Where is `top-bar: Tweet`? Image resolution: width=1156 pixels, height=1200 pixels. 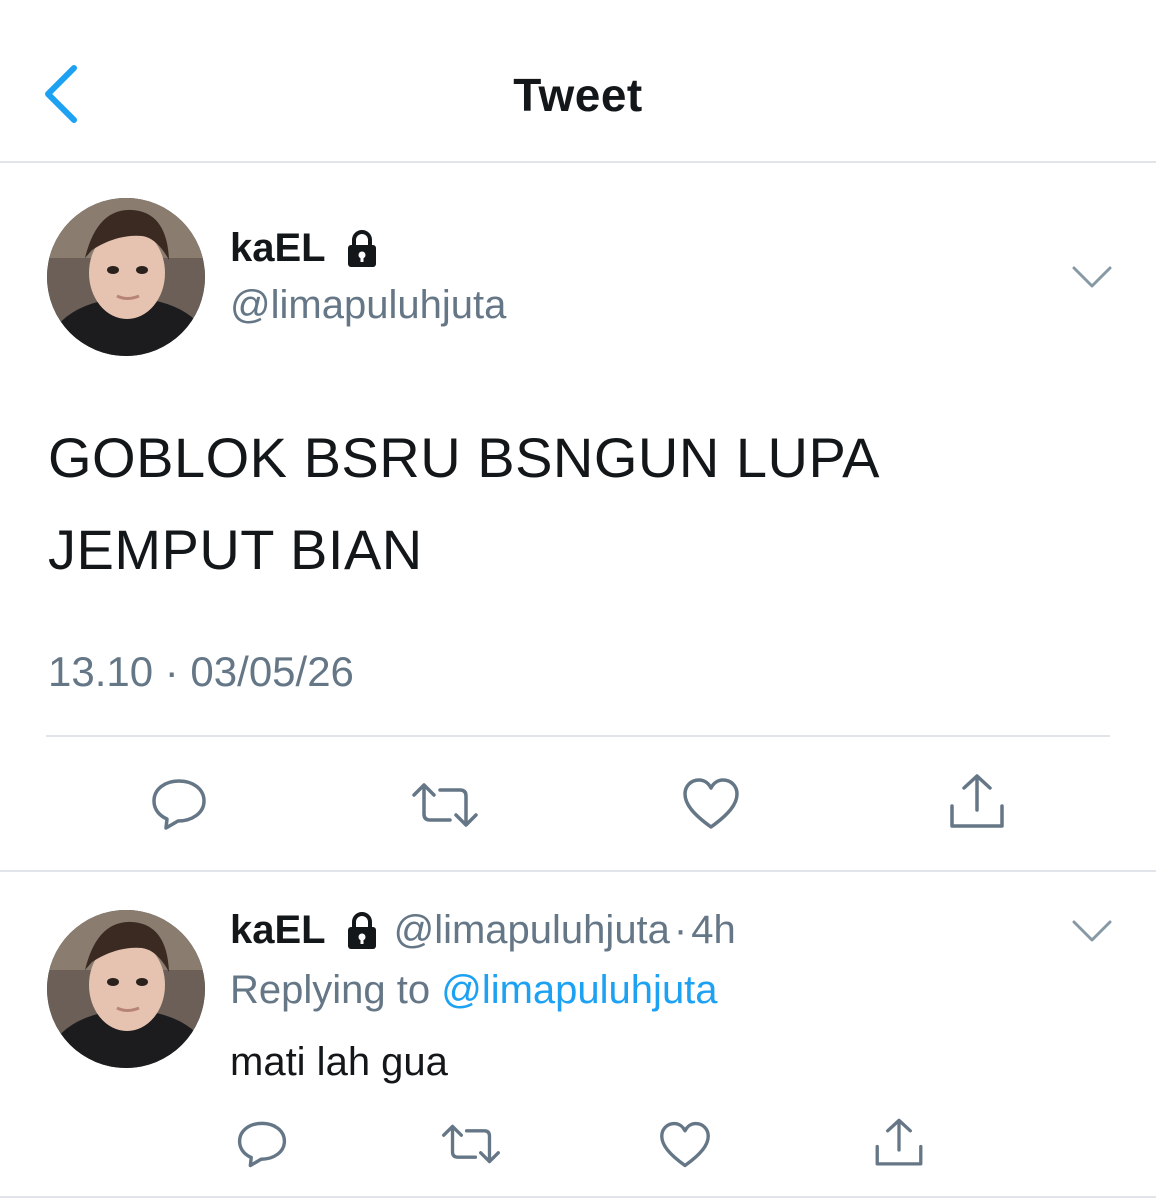 top-bar: Tweet is located at coordinates (578, 81).